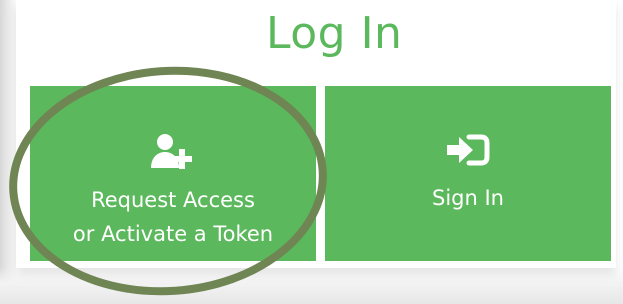 This screenshot has height=304, width=623. I want to click on sign-in-icon, so click(468, 152).